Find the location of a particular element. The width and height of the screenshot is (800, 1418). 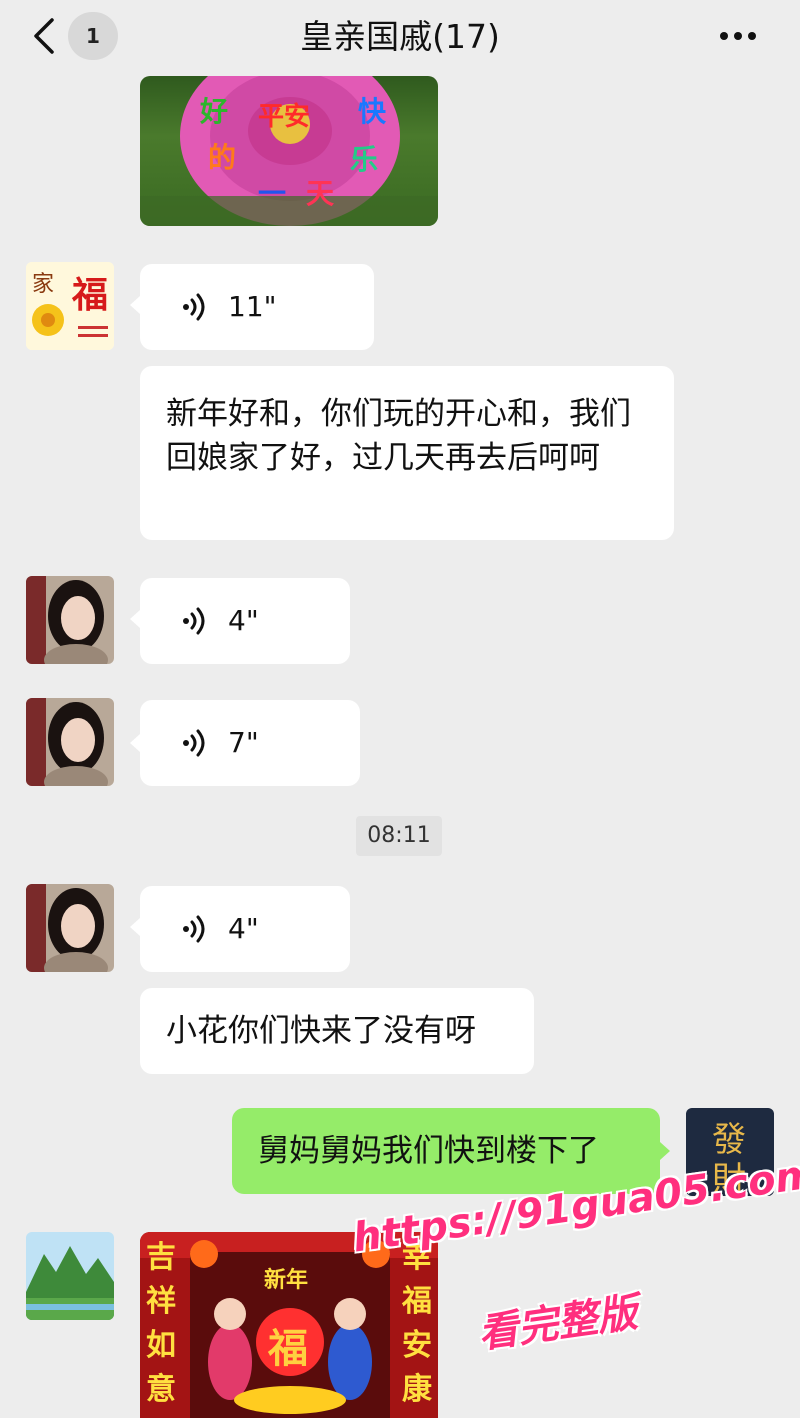

flower-overlay-text: 快 is located at coordinates (372, 111).